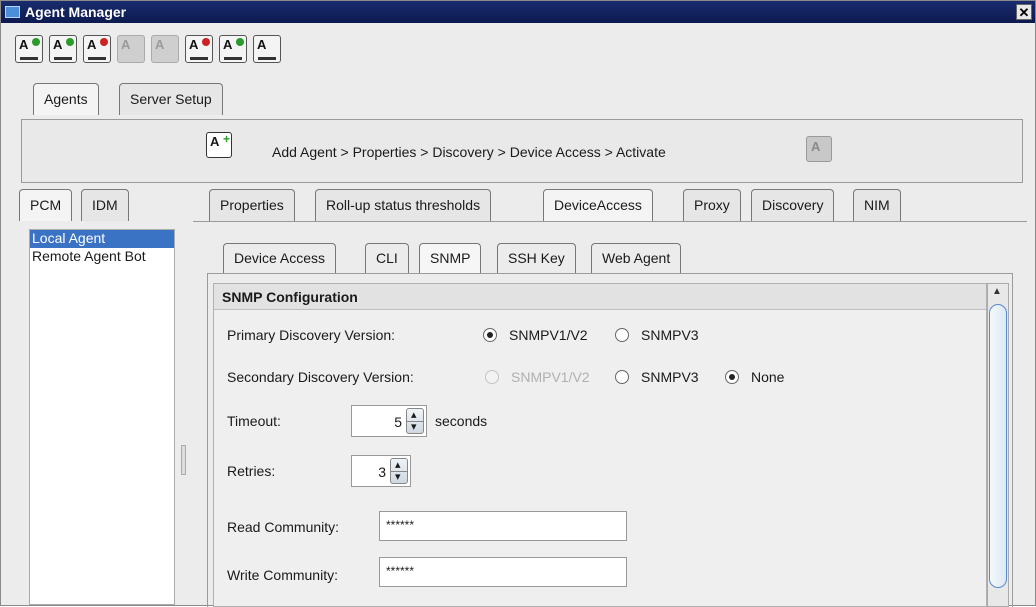 This screenshot has height=607, width=1036. I want to click on secondary-snmpv1v2-label: SNMPV1/V2, so click(550, 377).